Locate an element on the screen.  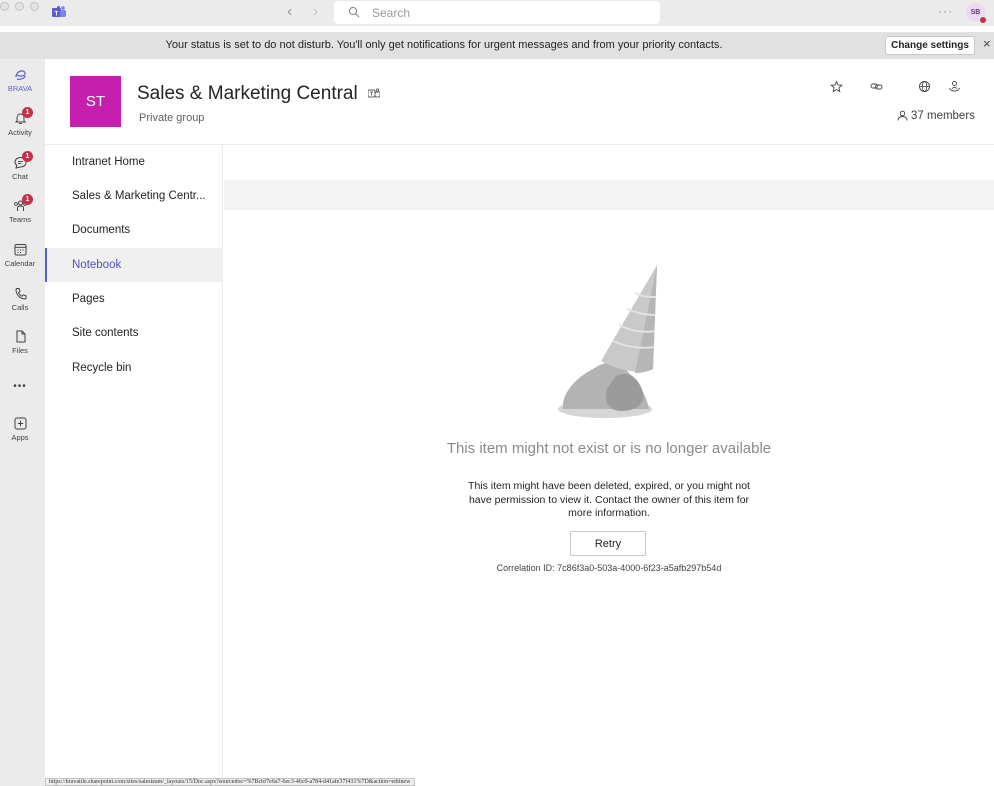
members-button: 37 members is located at coordinates (936, 116).